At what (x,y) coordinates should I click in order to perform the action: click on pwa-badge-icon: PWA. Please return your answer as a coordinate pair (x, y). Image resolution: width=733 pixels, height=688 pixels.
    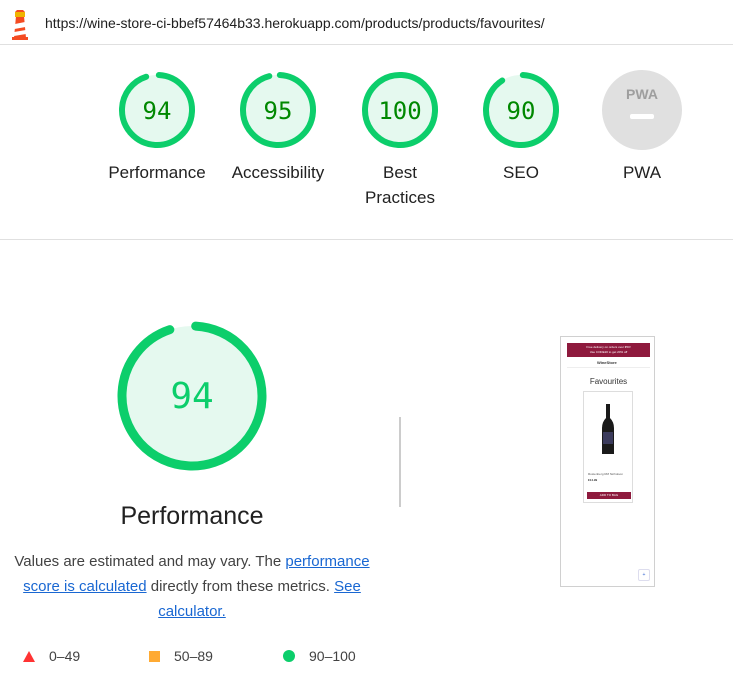
    Looking at the image, I should click on (642, 110).